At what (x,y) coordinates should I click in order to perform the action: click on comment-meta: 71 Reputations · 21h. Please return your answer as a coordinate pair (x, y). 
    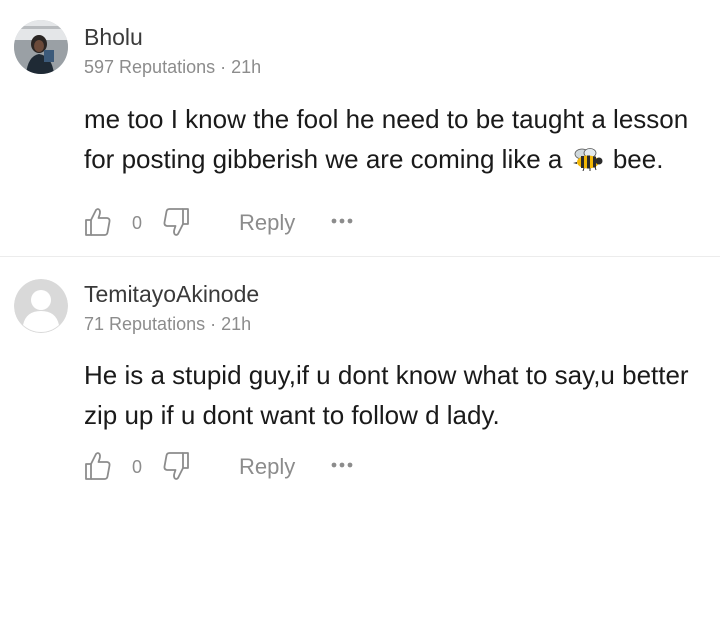
    Looking at the image, I should click on (167, 324).